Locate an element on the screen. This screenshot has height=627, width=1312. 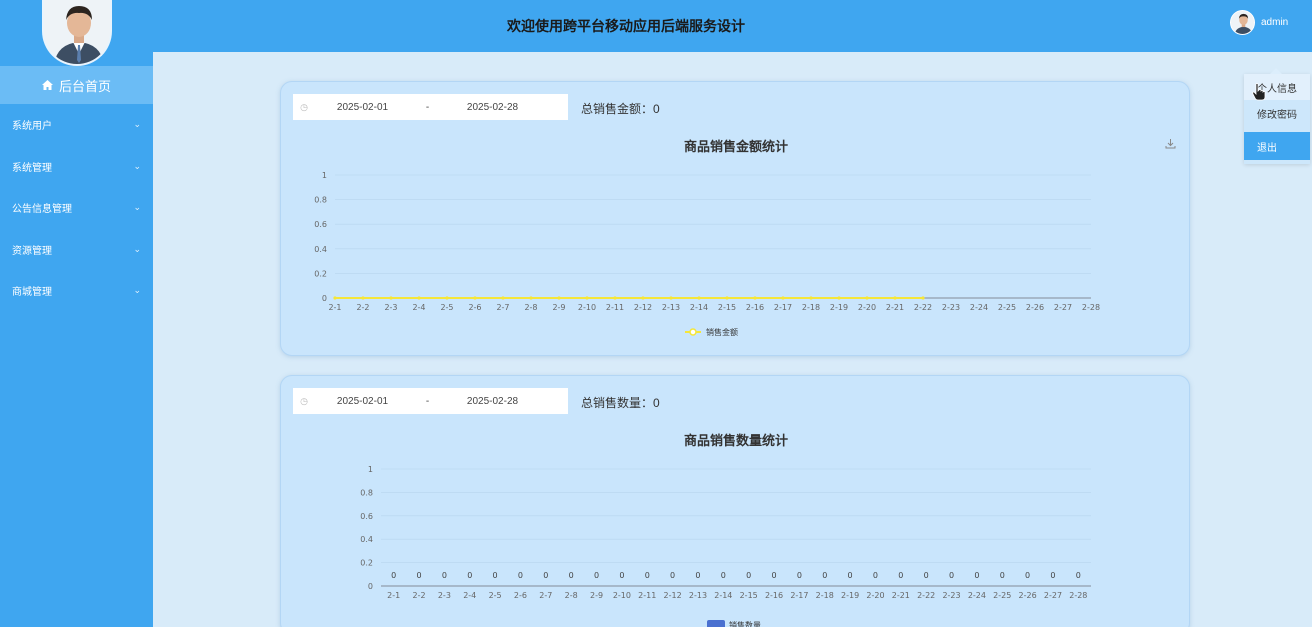
avatar is located at coordinates (76, 33).